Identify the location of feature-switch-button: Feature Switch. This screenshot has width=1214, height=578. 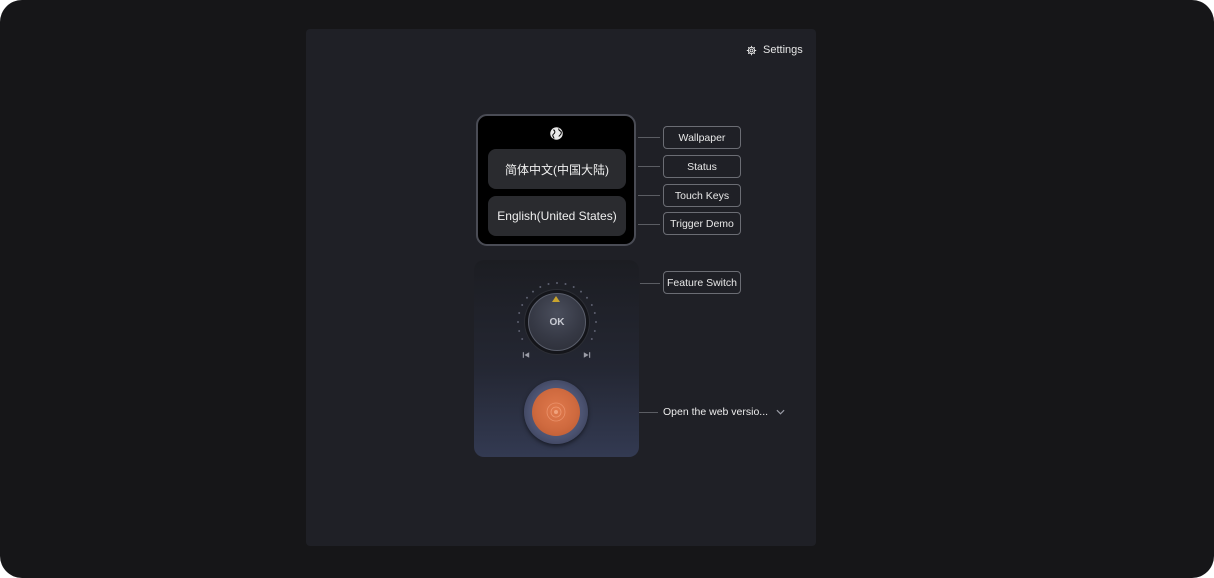
(702, 282).